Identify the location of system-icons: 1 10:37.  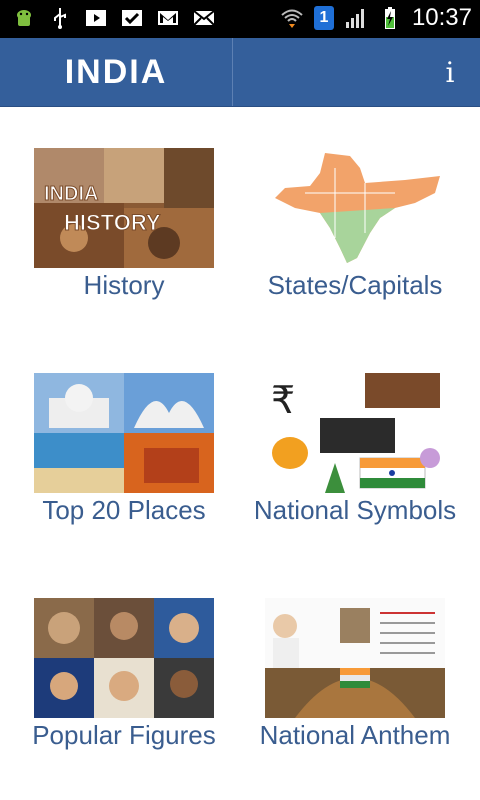
(376, 18).